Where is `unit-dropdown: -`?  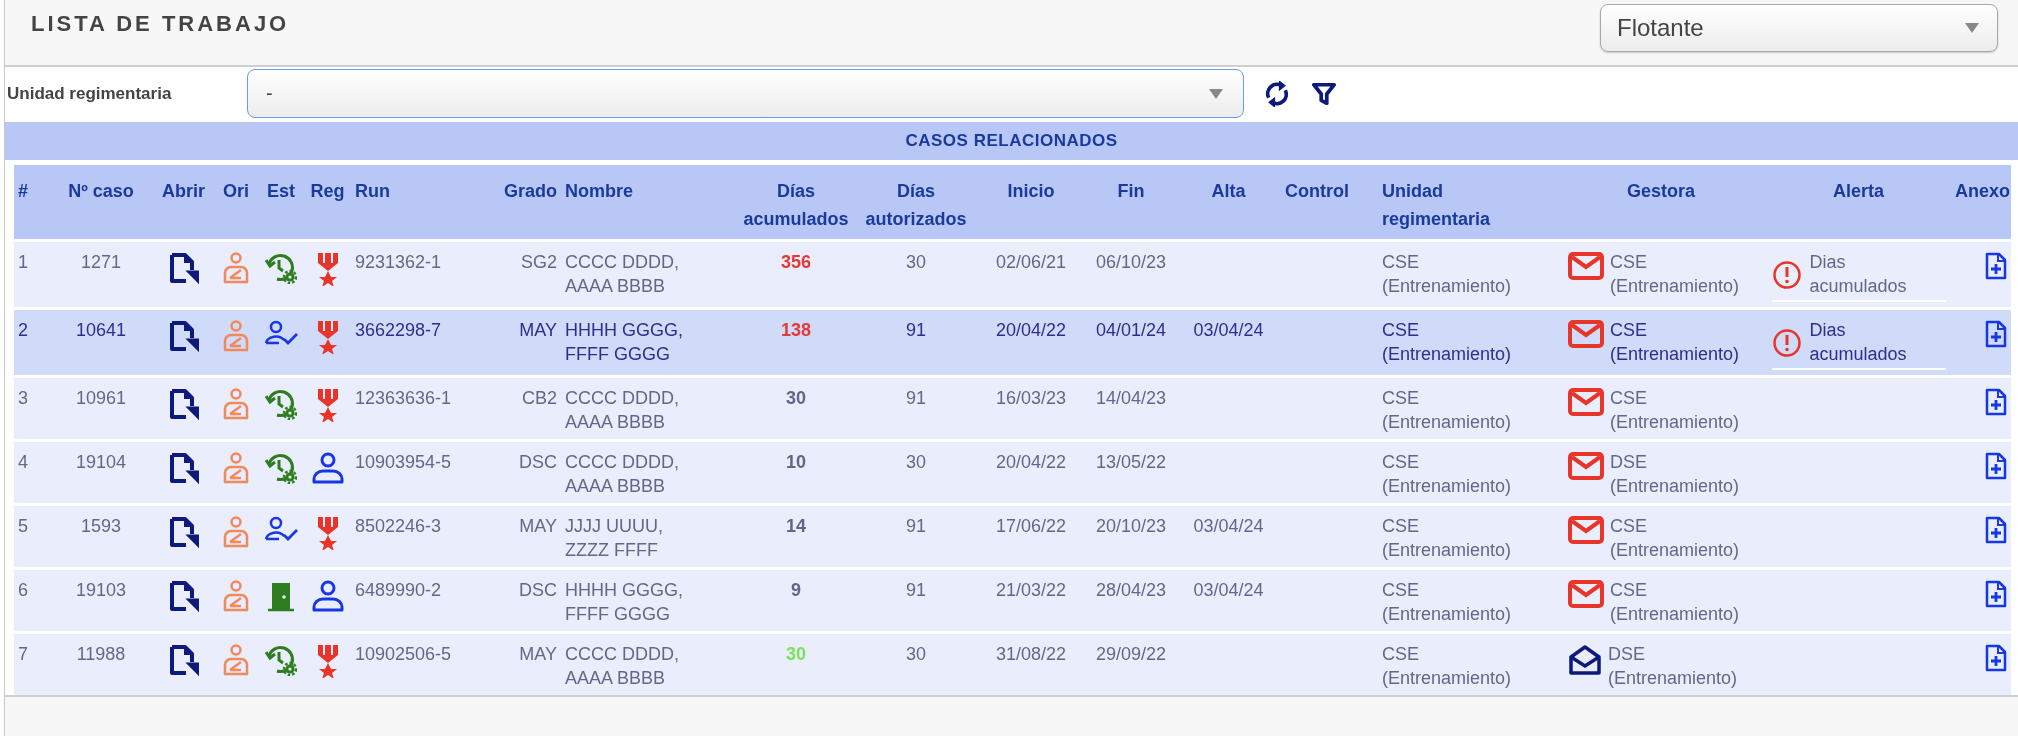 unit-dropdown: - is located at coordinates (745, 93).